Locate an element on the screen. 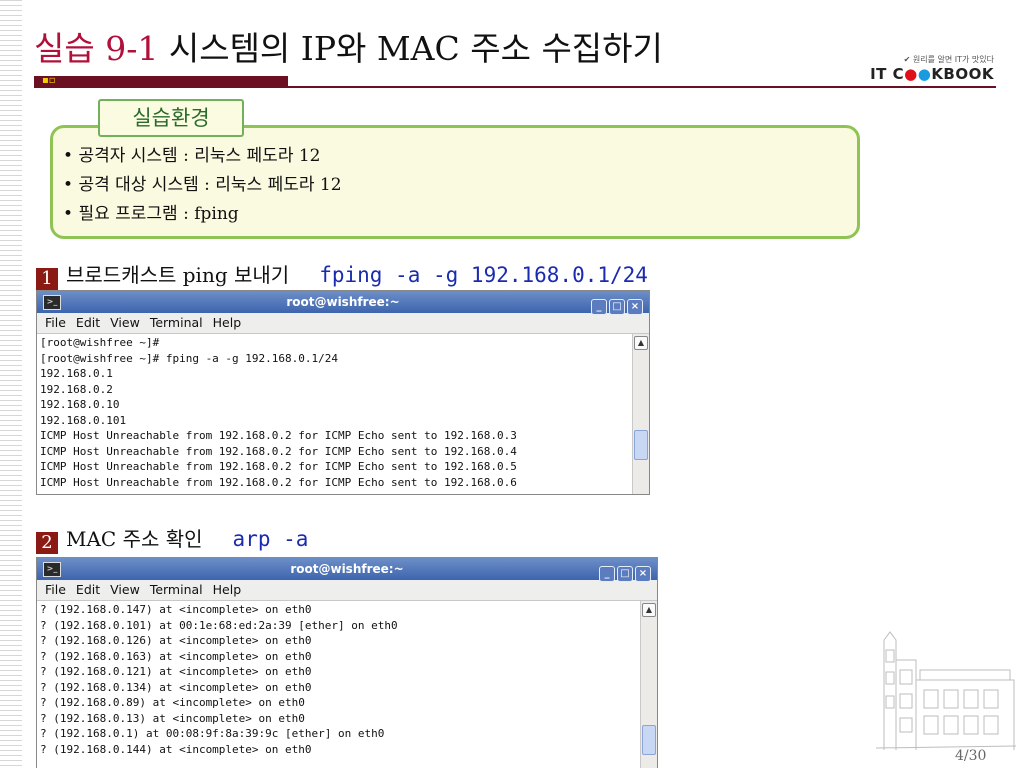 The height and width of the screenshot is (768, 1024). step-number-badge: 1 is located at coordinates (47, 279).